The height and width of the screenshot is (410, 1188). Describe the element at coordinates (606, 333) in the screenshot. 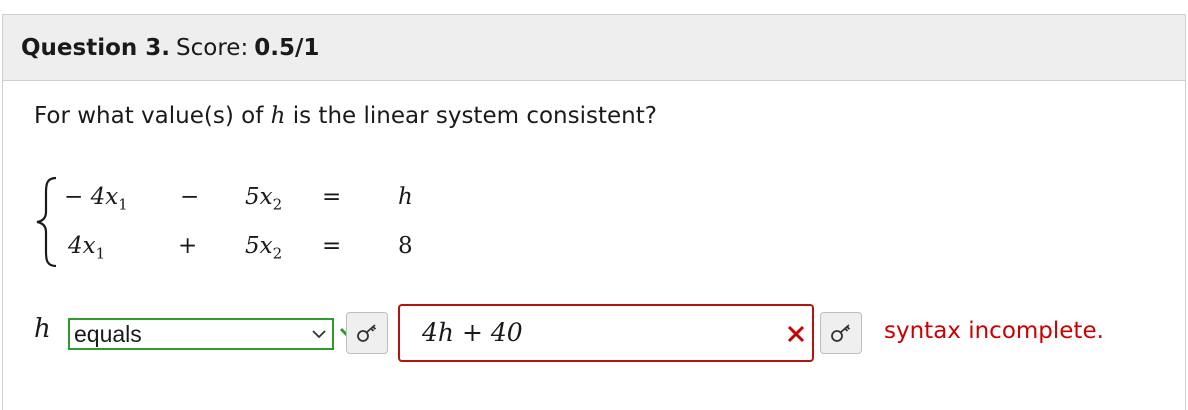

I see `formula-input: 4h + 40` at that location.